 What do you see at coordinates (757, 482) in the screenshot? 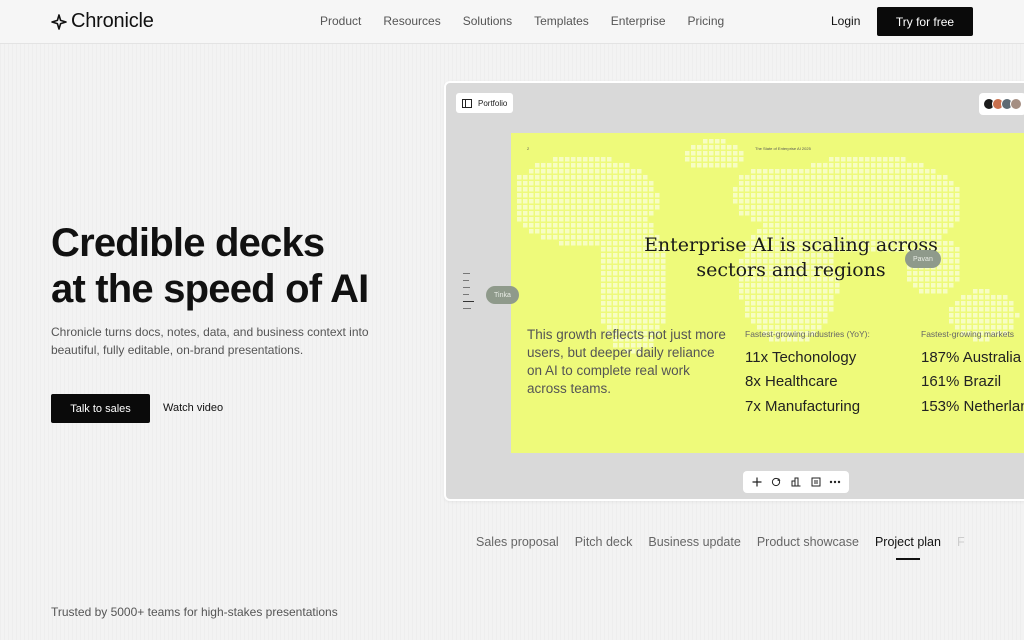
I see `plus-icon` at bounding box center [757, 482].